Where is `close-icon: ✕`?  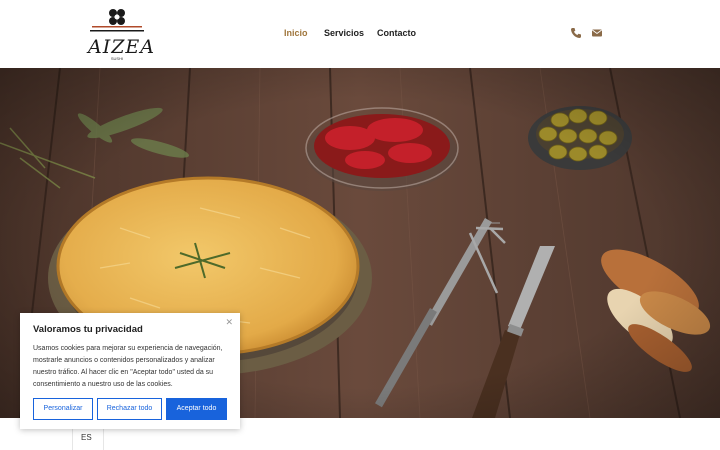
close-icon: ✕ is located at coordinates (229, 322).